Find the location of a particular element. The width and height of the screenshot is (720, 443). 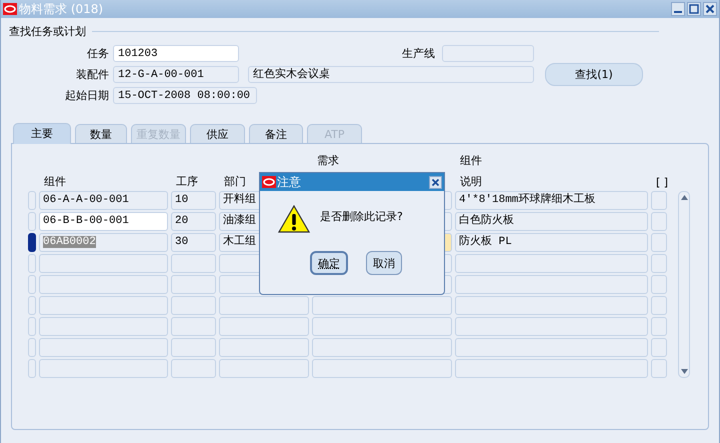

table-cell: 06-B-B-00-001 is located at coordinates (103, 221).